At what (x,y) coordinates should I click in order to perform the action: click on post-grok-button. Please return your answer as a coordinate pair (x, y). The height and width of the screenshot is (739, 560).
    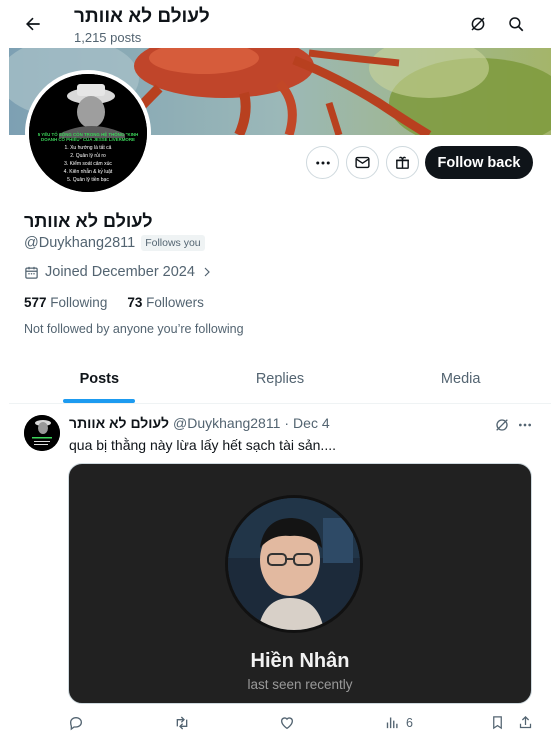
    Looking at the image, I should click on (502, 425).